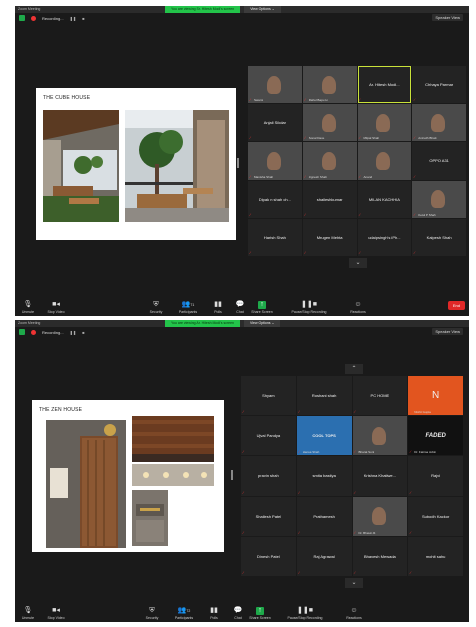 The width and height of the screenshot is (476, 627). What do you see at coordinates (268, 556) in the screenshot?
I see `participant-tile: Dinesh Patel ⁄` at bounding box center [268, 556].